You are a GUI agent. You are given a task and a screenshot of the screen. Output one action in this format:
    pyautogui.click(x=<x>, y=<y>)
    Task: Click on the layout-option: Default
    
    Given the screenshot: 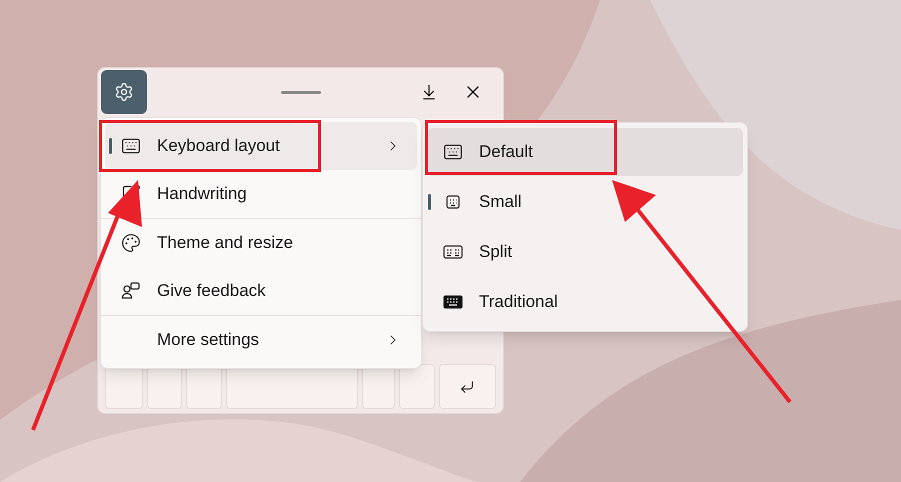 What is the action you would take?
    pyautogui.click(x=585, y=152)
    